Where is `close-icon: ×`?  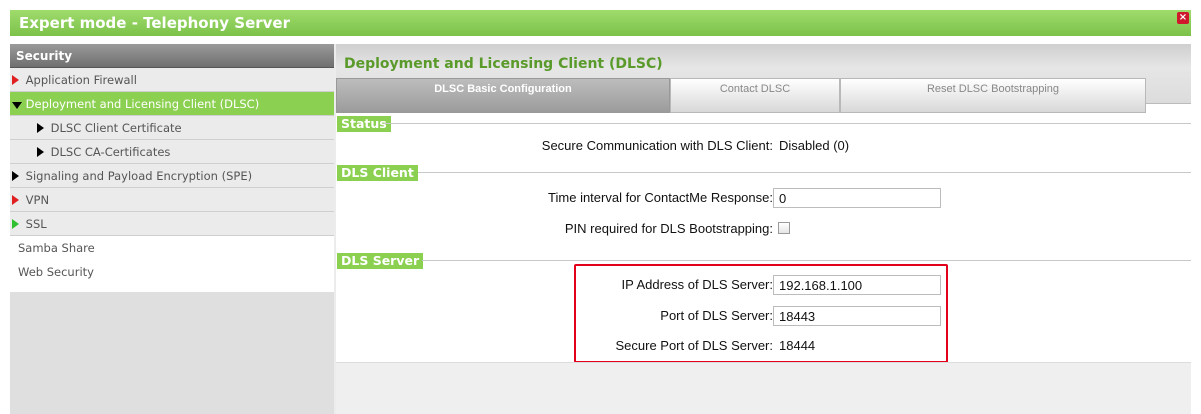
close-icon: × is located at coordinates (1183, 18).